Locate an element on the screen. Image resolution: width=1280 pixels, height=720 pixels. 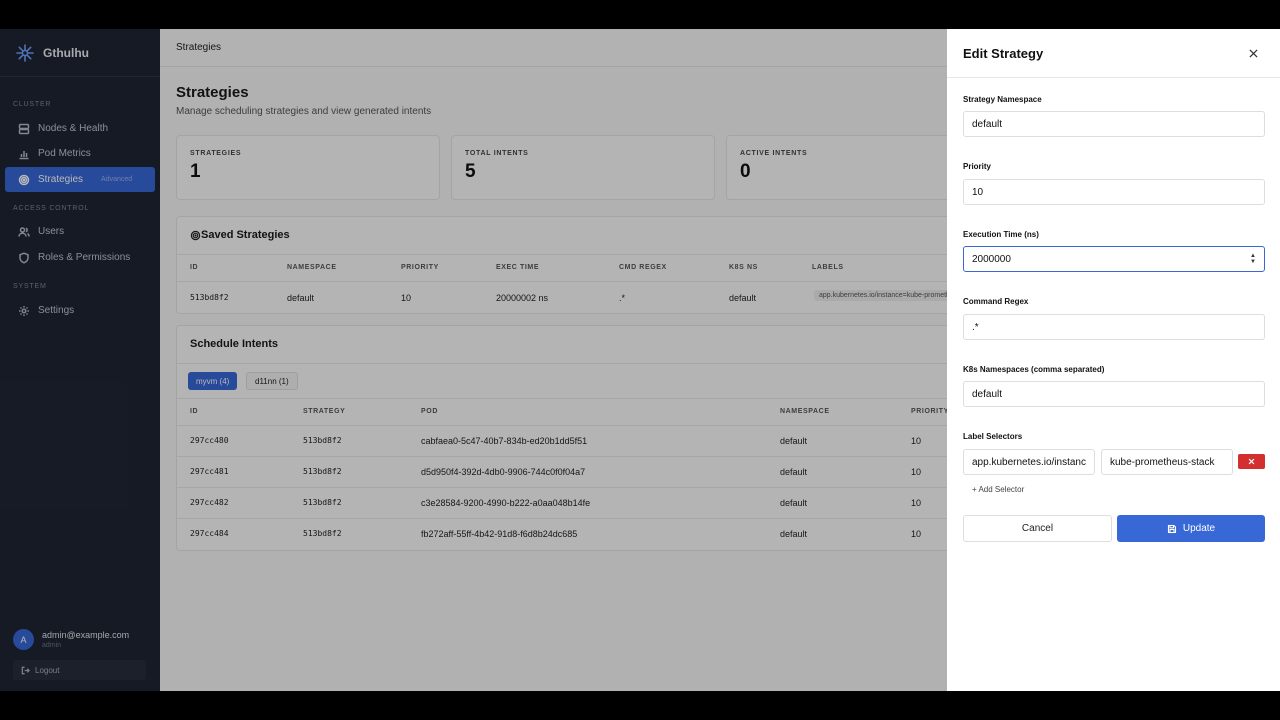
exec-time-label: Execution Time (ns) is located at coordinates (1001, 234).